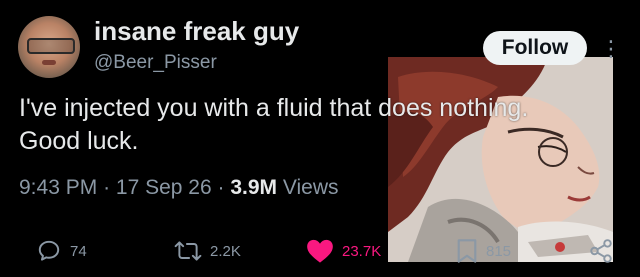 The height and width of the screenshot is (277, 640). I want to click on retweet-button: 2.2K, so click(207, 251).